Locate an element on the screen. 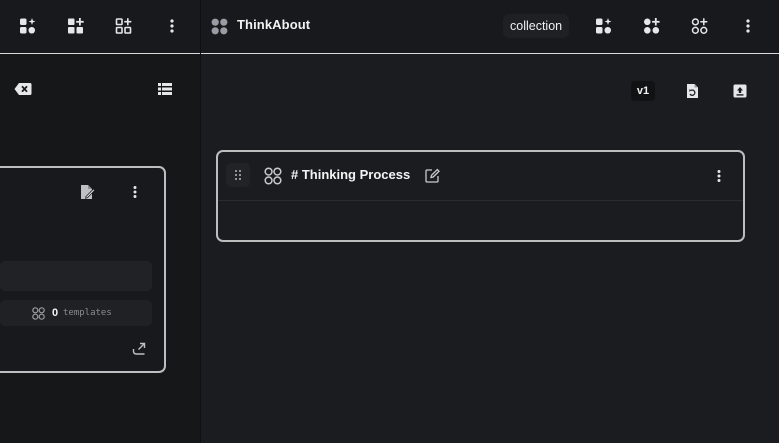 The image size is (779, 443). collection-button: collection is located at coordinates (536, 26).